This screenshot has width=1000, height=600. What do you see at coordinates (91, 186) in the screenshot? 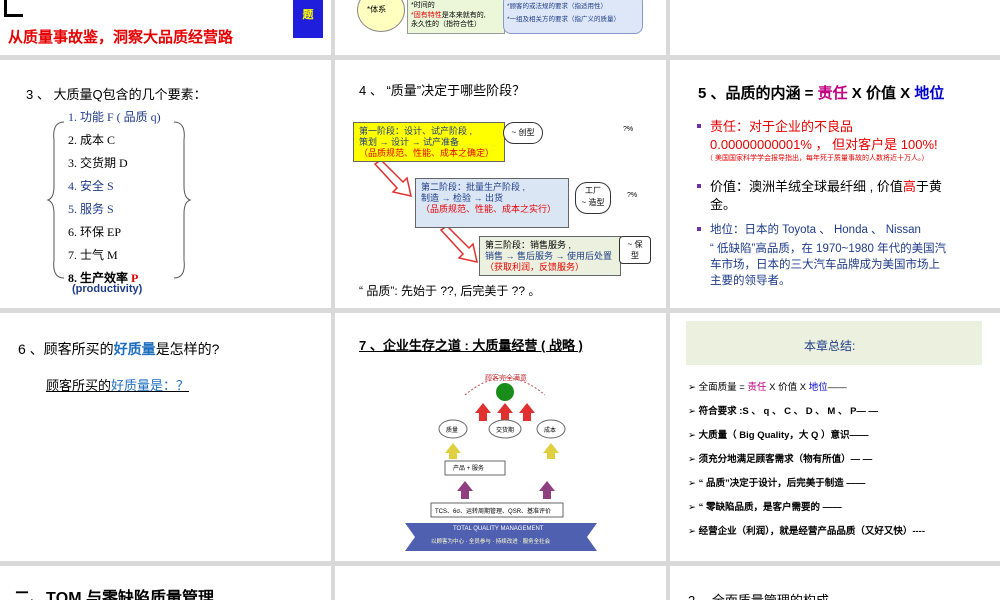
I see `element-item-4: 4. 安全 S` at bounding box center [91, 186].